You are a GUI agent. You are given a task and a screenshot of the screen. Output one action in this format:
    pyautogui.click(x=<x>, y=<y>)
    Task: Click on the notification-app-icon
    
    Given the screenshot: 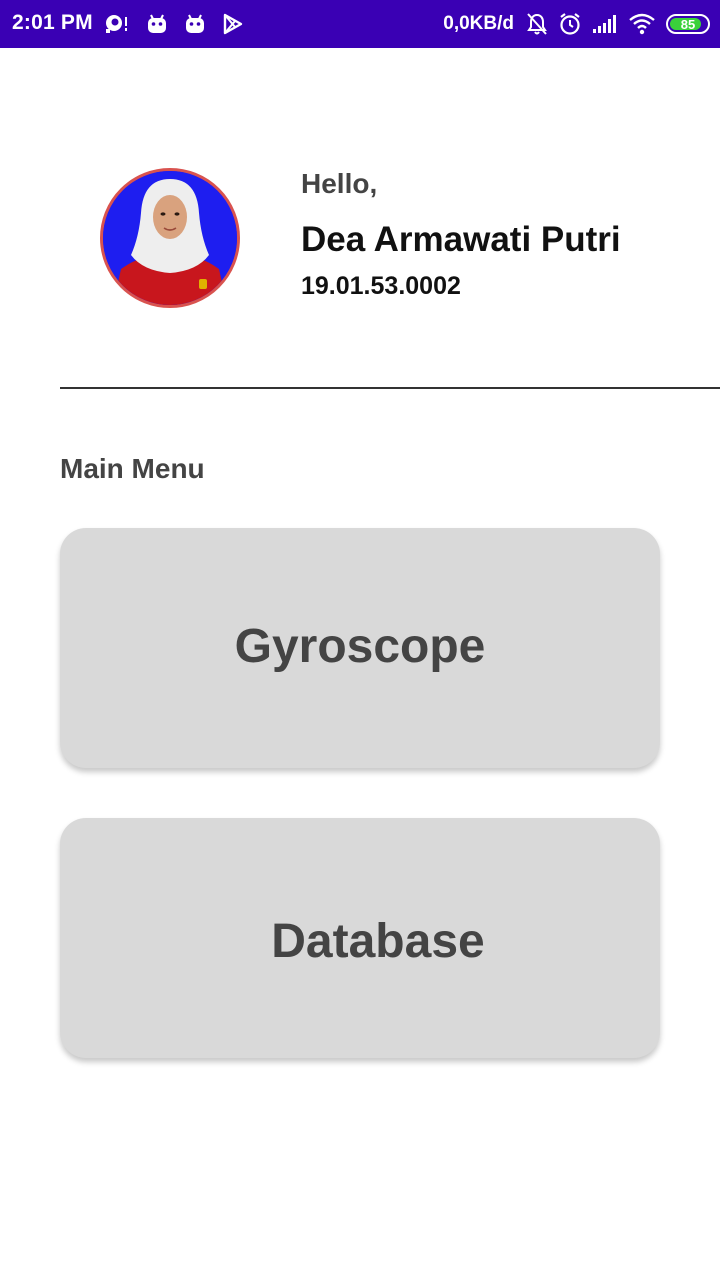 What is the action you would take?
    pyautogui.click(x=116, y=24)
    